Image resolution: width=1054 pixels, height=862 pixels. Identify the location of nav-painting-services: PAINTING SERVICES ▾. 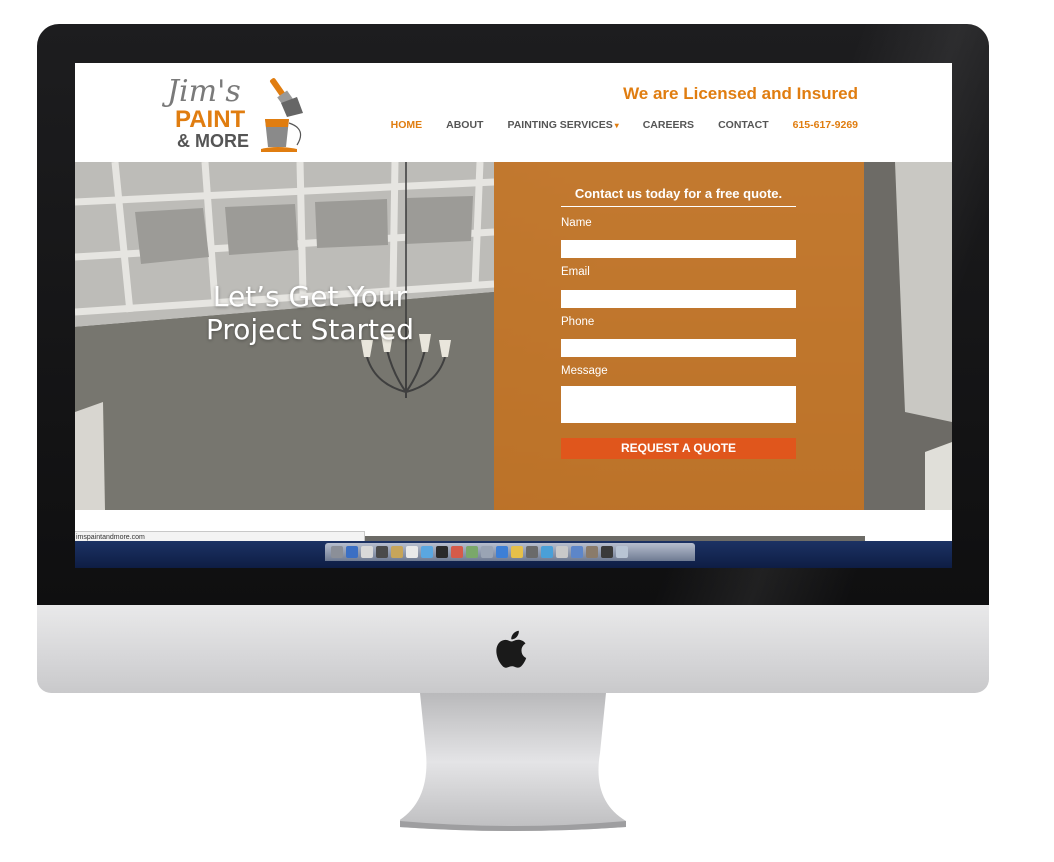
(562, 125).